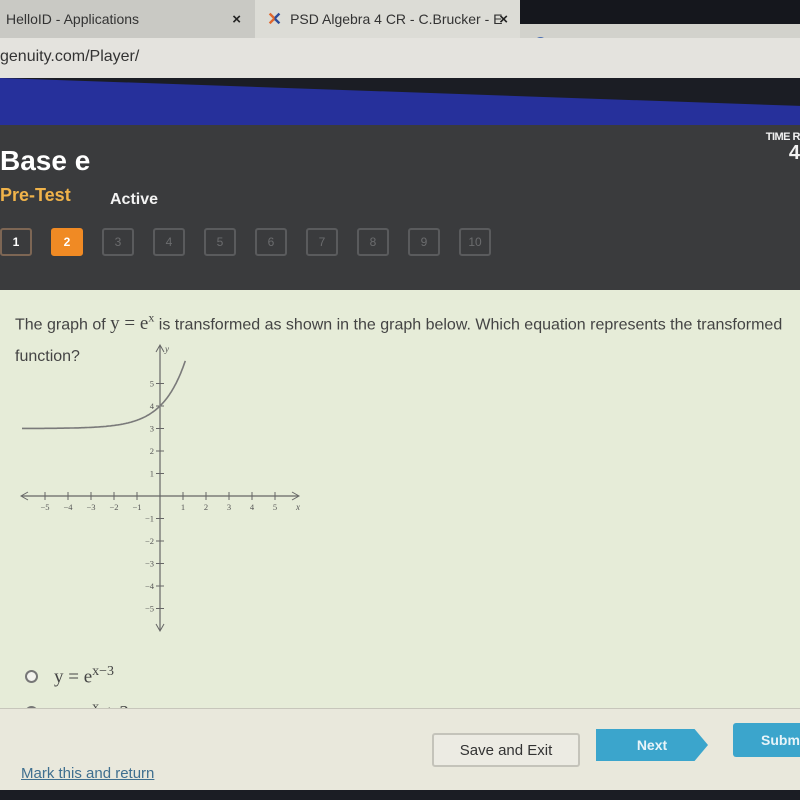 This screenshot has height=800, width=800. I want to click on question-prefix: The graph of, so click(63, 325).